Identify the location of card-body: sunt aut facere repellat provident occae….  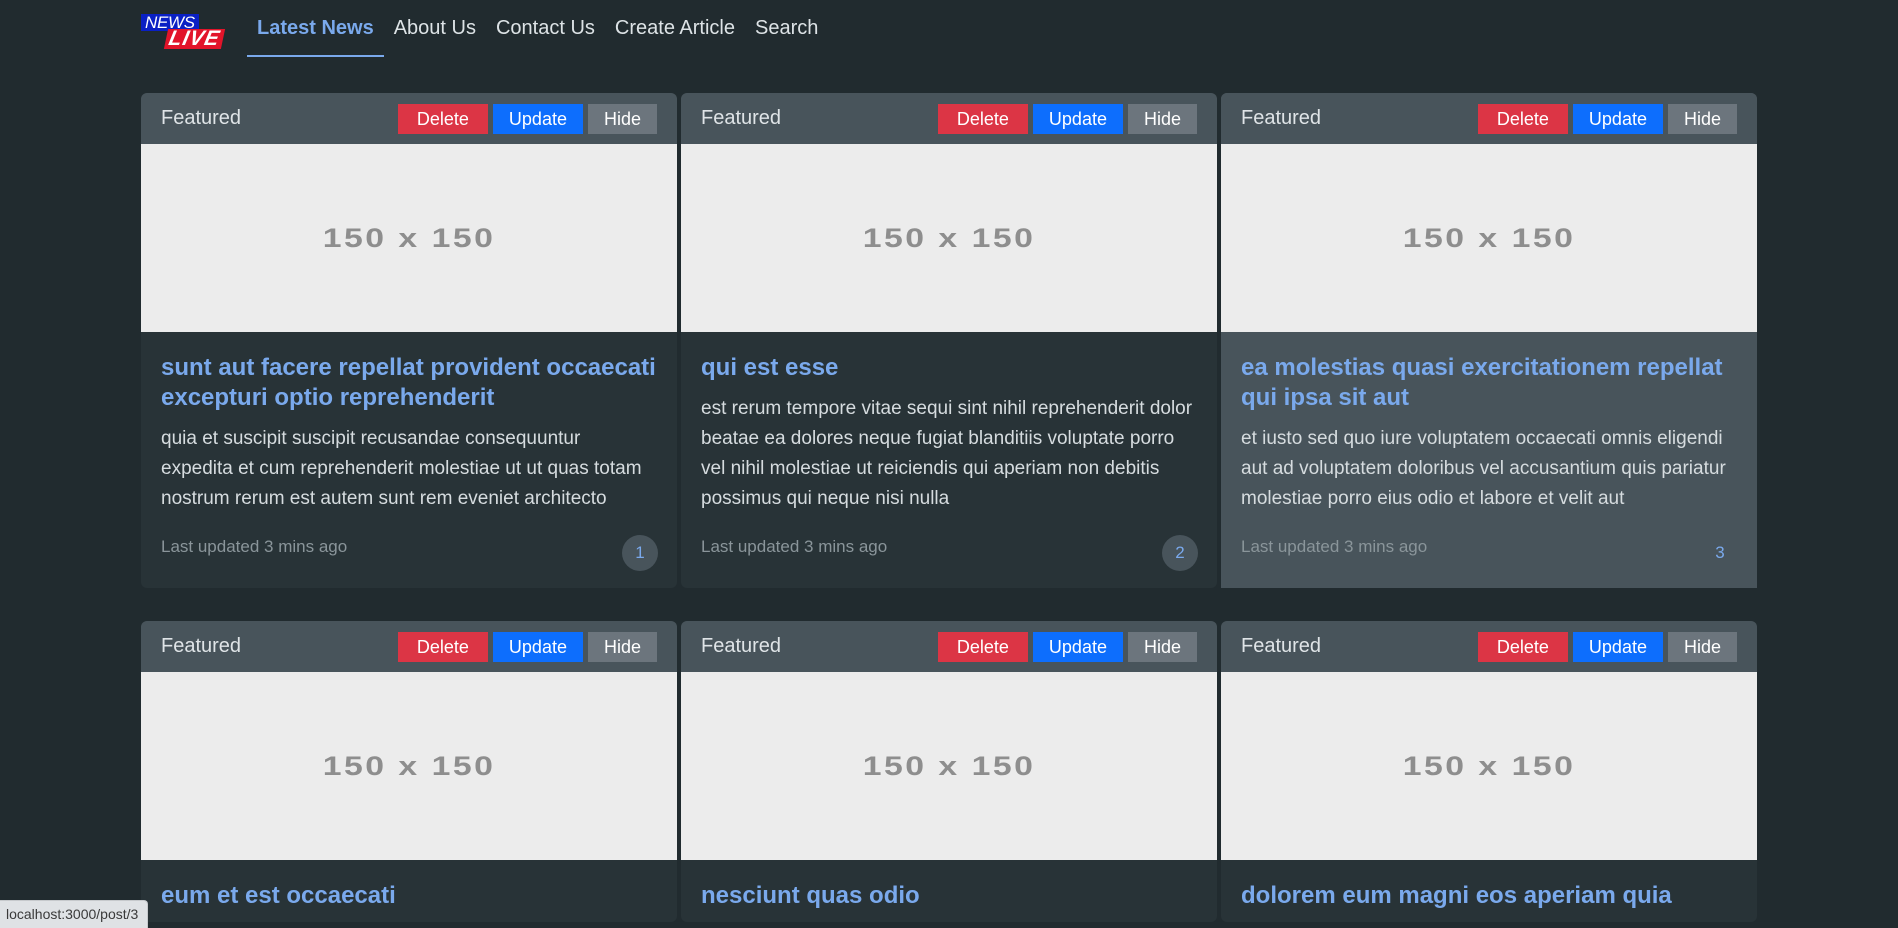
(409, 460).